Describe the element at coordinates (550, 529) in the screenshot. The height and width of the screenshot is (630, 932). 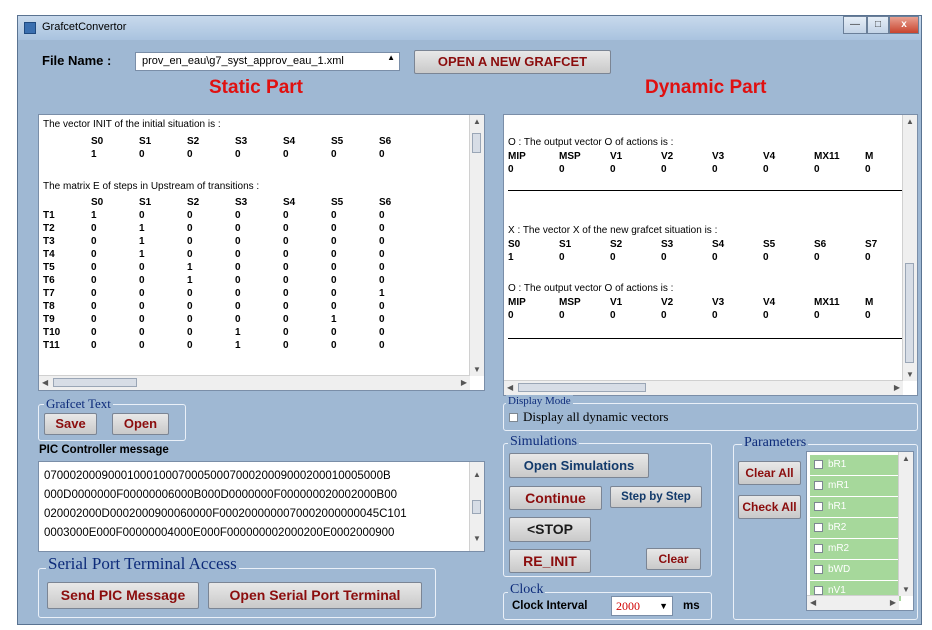
I see `stop-button: <STOP` at that location.